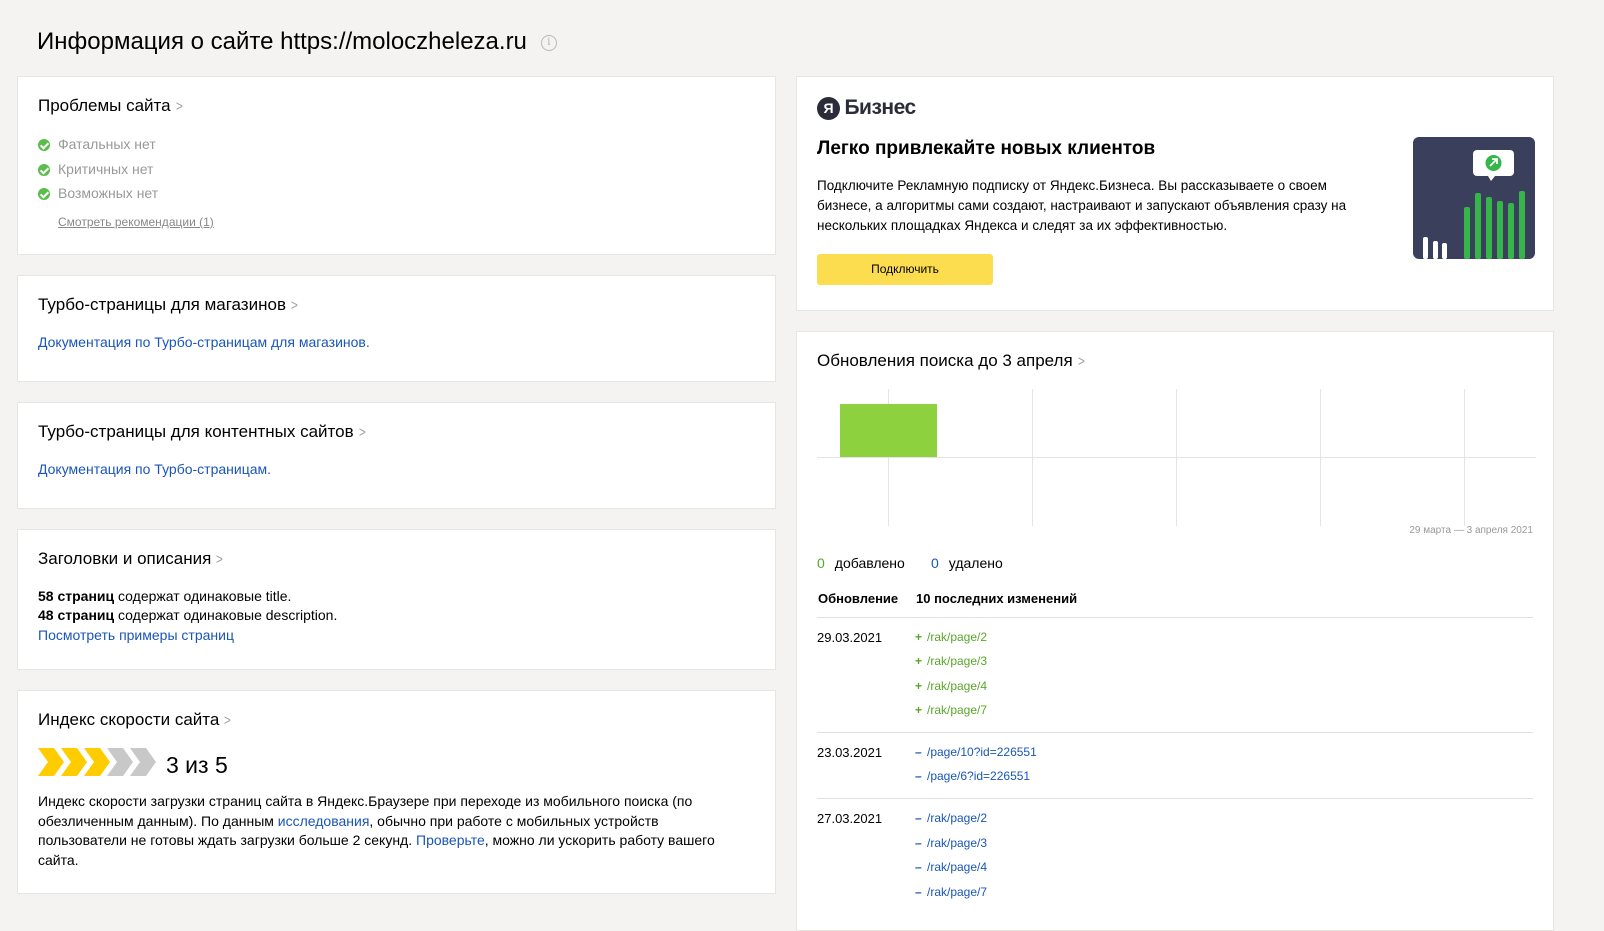  What do you see at coordinates (548, 42) in the screenshot?
I see `info-icon: i` at bounding box center [548, 42].